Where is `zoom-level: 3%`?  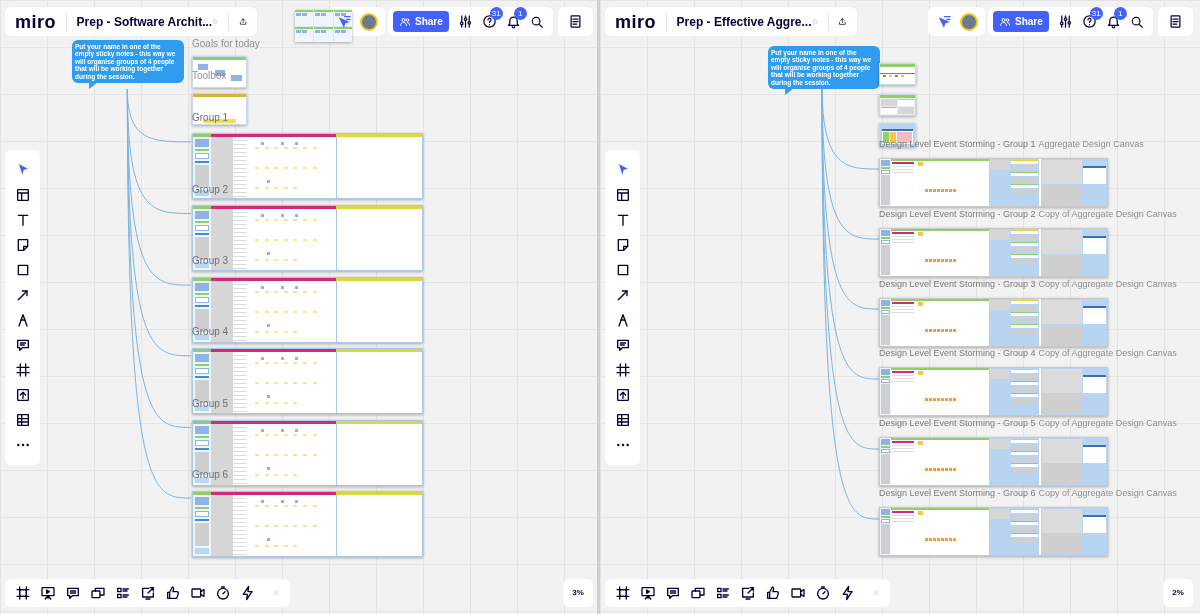
zoom-level: 3% is located at coordinates (578, 593).